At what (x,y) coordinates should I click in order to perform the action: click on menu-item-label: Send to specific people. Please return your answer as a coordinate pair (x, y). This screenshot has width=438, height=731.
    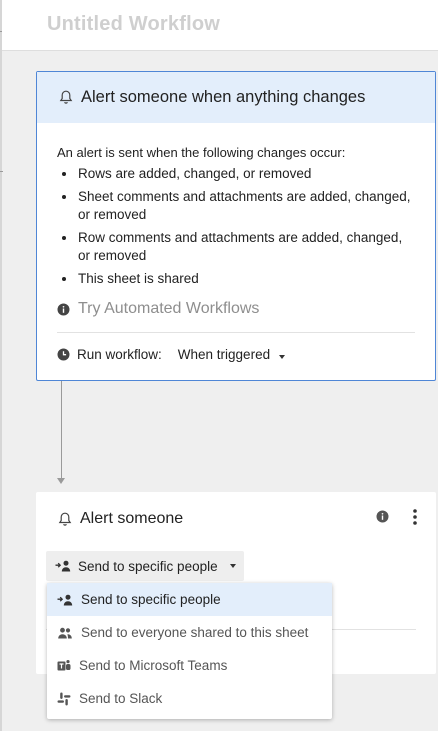
    Looking at the image, I should click on (151, 599).